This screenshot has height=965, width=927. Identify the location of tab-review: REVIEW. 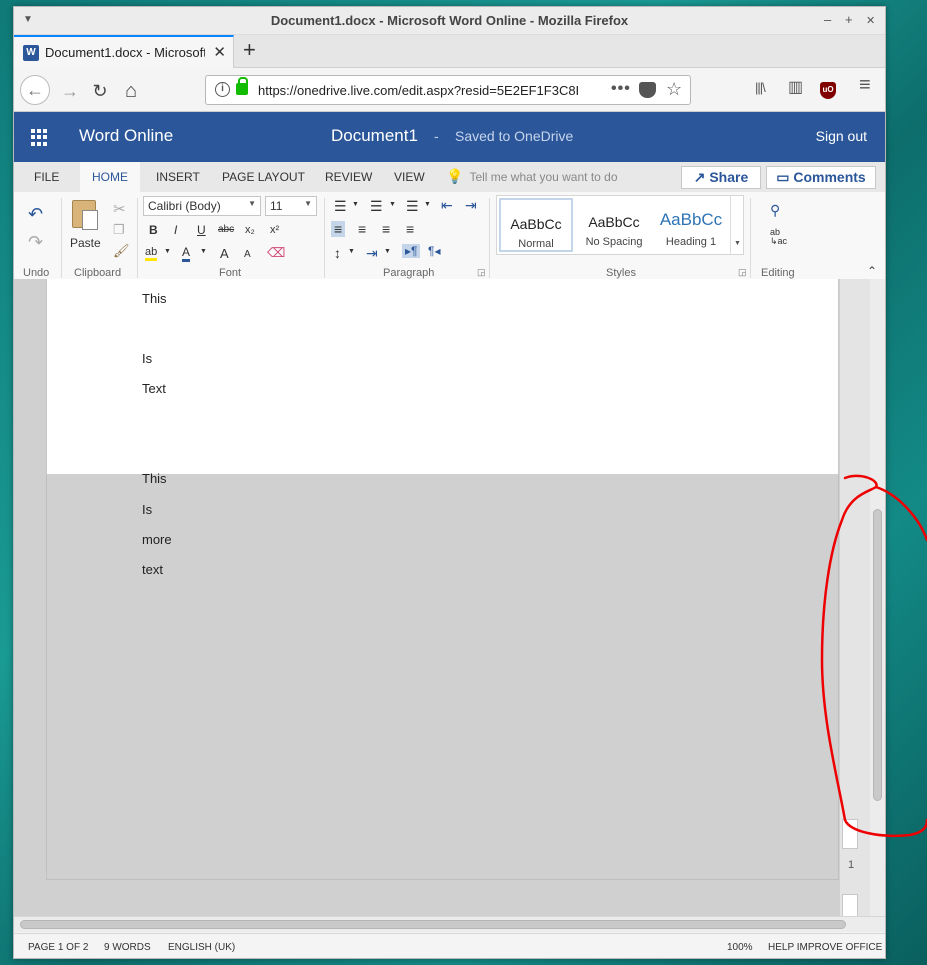
(348, 177).